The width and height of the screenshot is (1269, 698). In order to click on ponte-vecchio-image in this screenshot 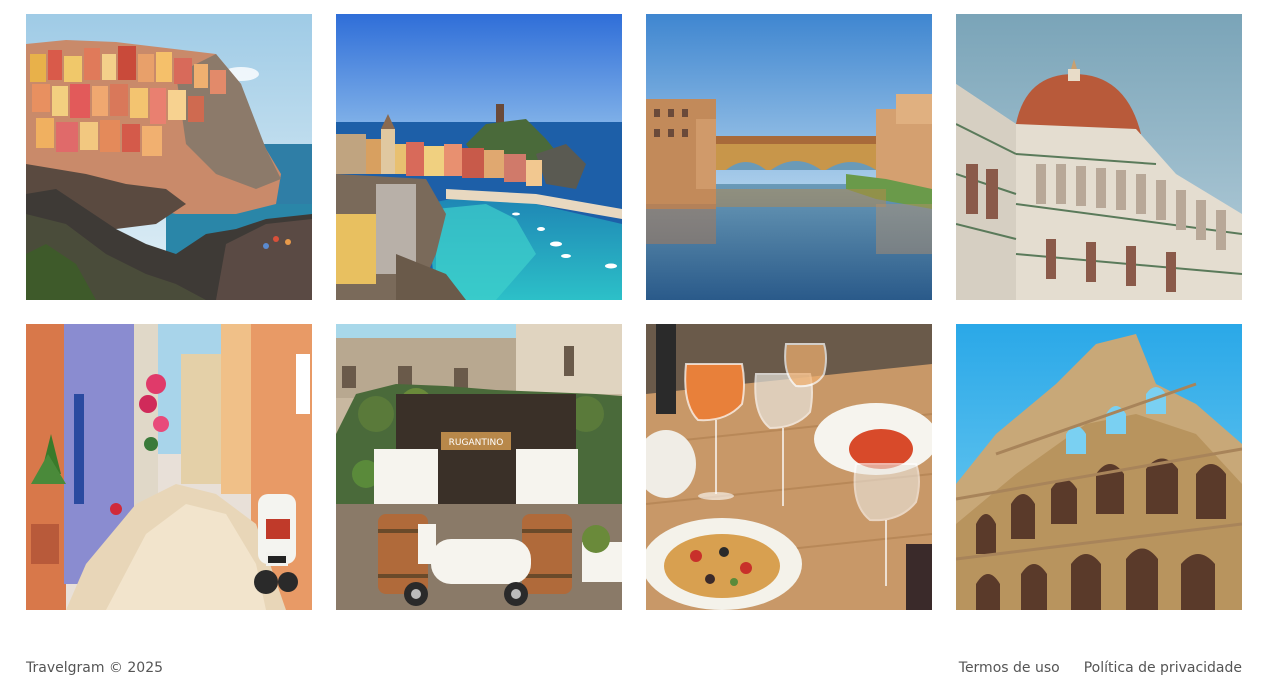, I will do `click(789, 157)`.